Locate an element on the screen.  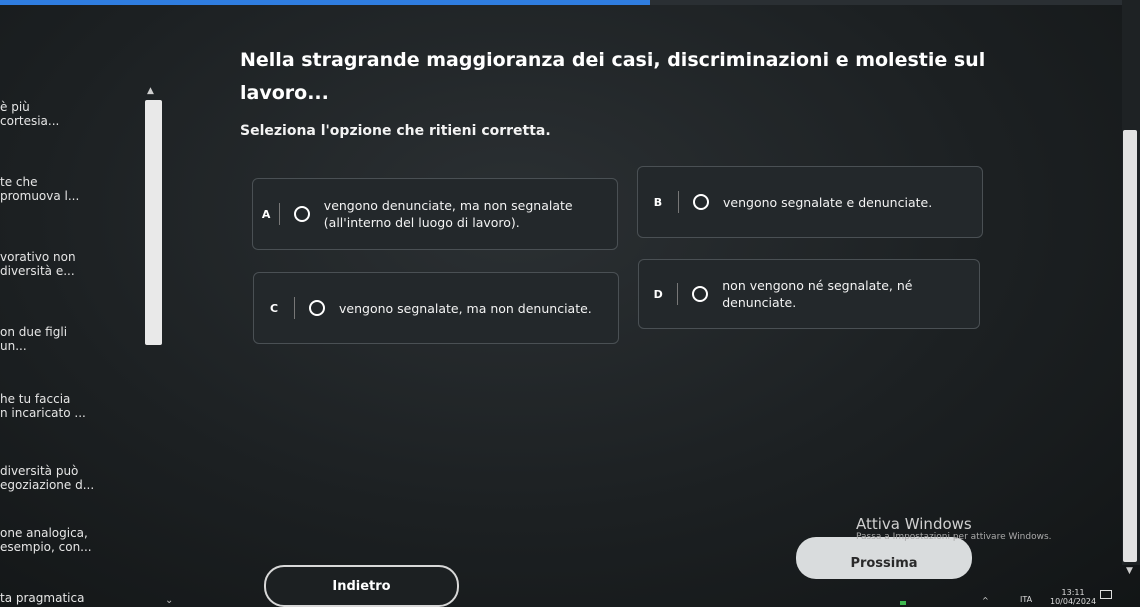
option-text: non vengono né segnalate, né denunciate. is located at coordinates (817, 294).